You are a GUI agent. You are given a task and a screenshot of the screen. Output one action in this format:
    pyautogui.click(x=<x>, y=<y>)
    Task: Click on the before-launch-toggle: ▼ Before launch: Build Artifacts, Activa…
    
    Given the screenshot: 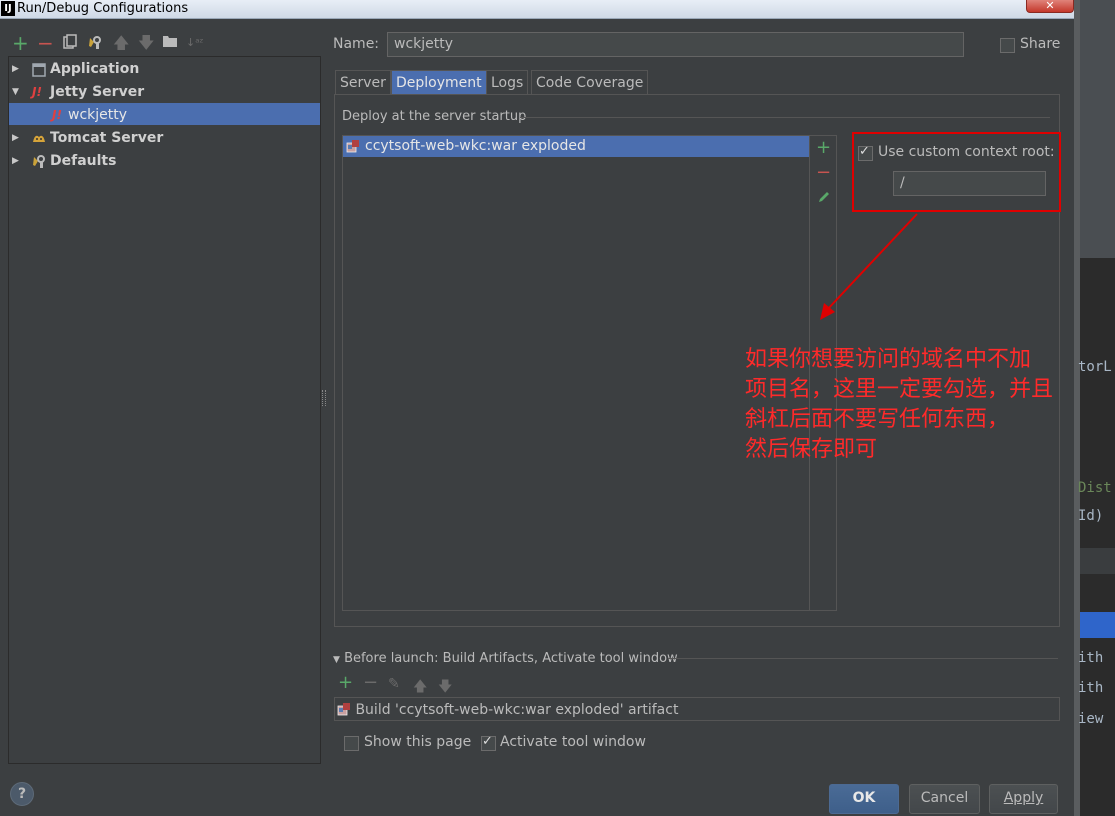 What is the action you would take?
    pyautogui.click(x=505, y=658)
    